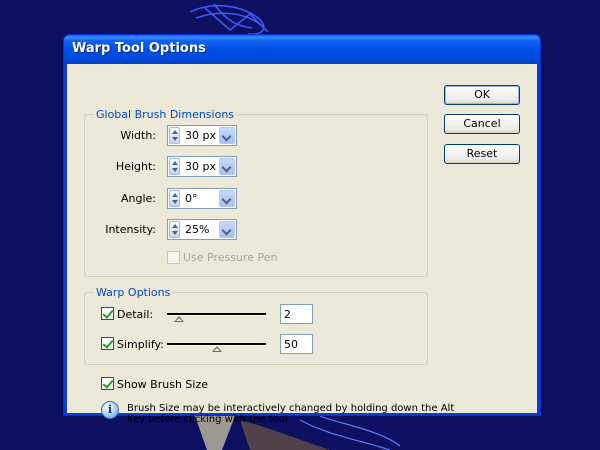 This screenshot has width=600, height=450. What do you see at coordinates (197, 229) in the screenshot?
I see `intensity-value: 25%` at bounding box center [197, 229].